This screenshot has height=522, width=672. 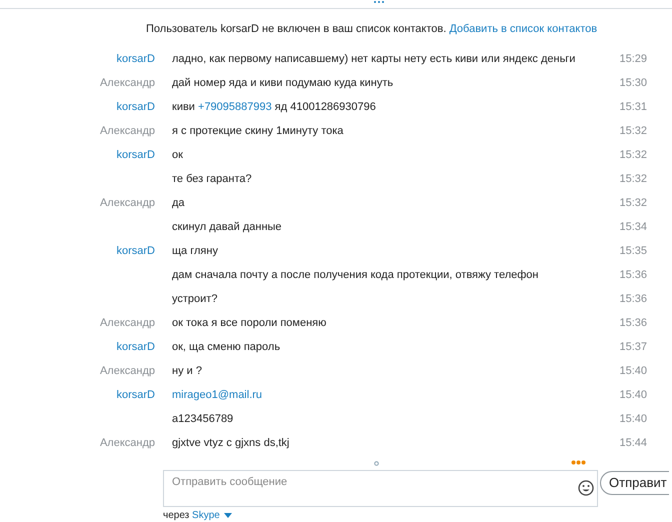 I want to click on message-text: дам сначала почту а после получения кода протекции, отвяжу телефон, so click(x=355, y=274).